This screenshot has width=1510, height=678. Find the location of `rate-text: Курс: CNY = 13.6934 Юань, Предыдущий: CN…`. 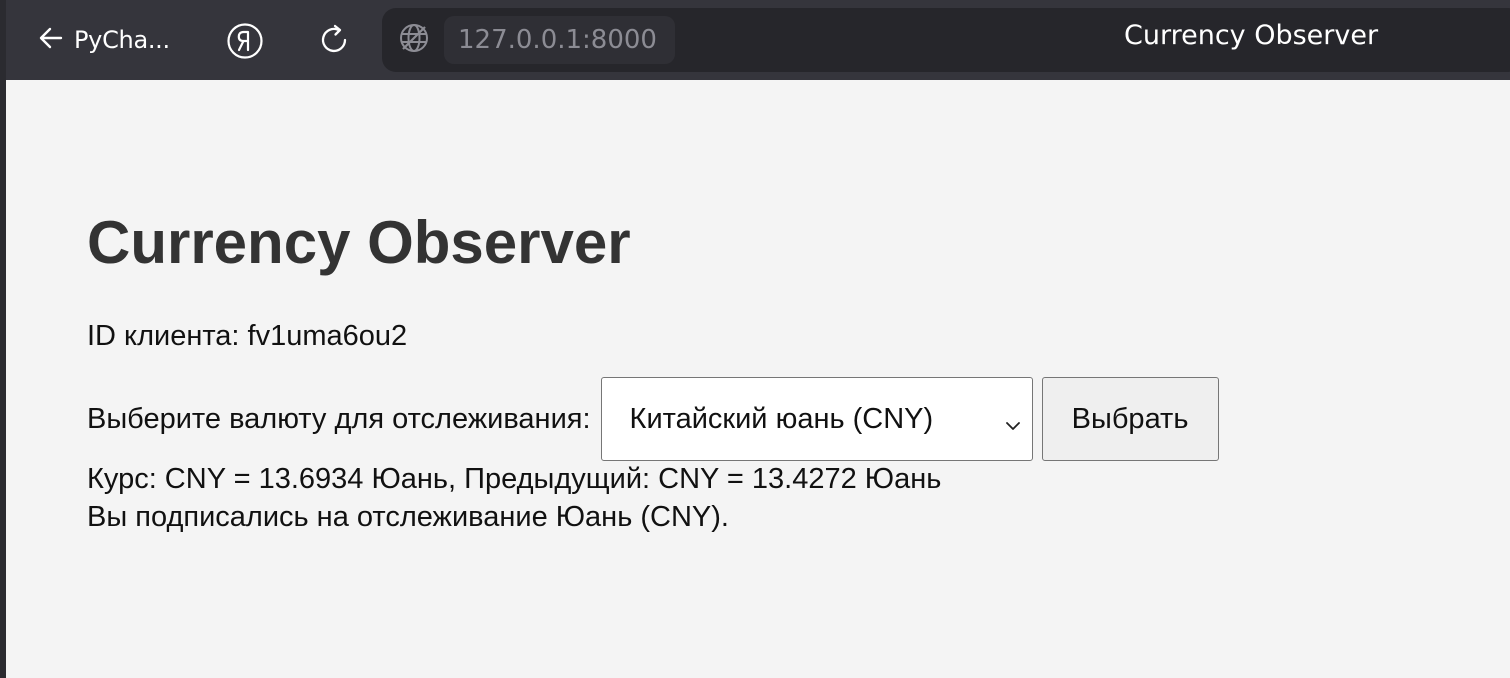

rate-text: Курс: CNY = 13.6934 Юань, Предыдущий: CN… is located at coordinates (514, 479).